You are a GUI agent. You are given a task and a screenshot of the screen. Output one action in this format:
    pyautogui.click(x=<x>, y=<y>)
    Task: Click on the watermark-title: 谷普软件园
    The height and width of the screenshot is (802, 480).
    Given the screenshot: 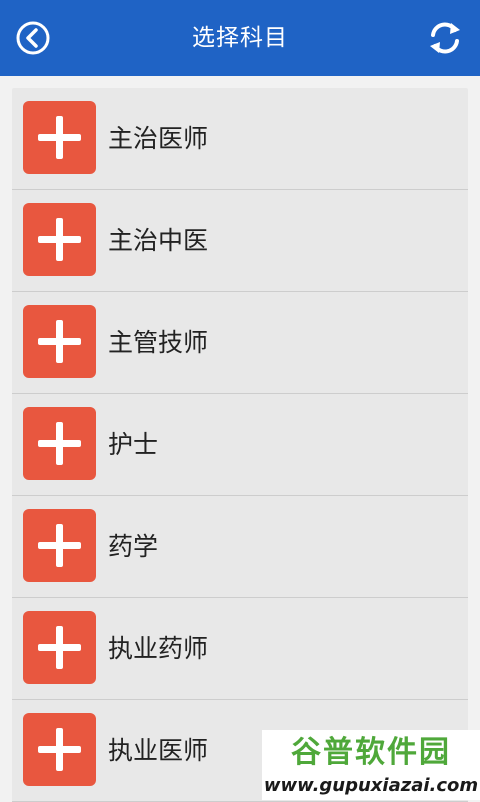 What is the action you would take?
    pyautogui.click(x=371, y=752)
    